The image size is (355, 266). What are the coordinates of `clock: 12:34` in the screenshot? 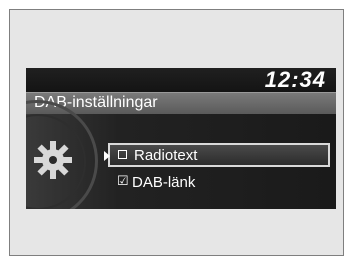 It's located at (295, 80).